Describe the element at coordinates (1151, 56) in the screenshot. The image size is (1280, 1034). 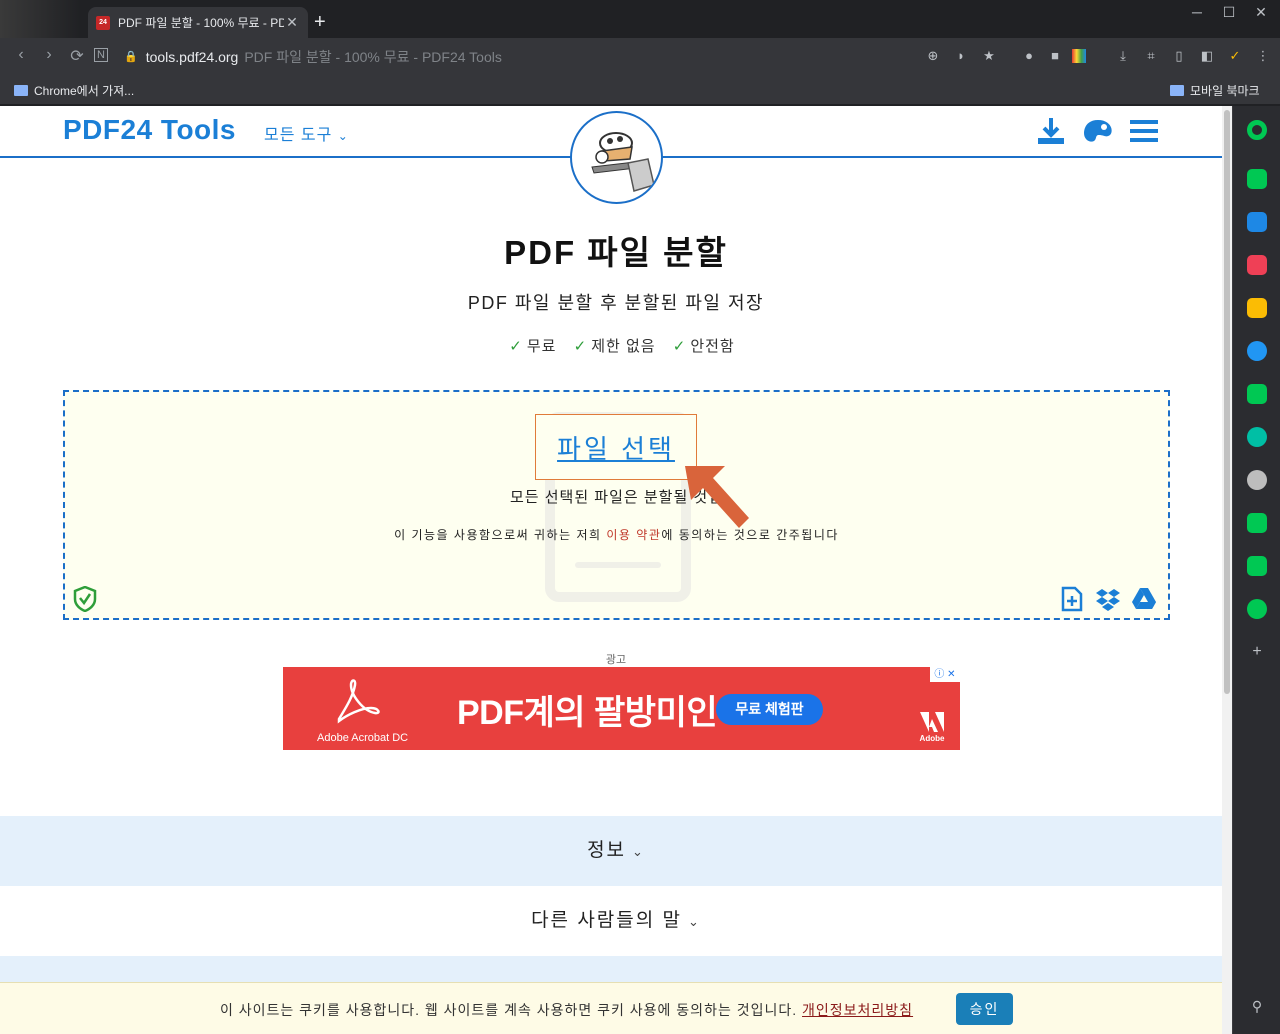
I see `screenshot-icon: ⌗` at that location.